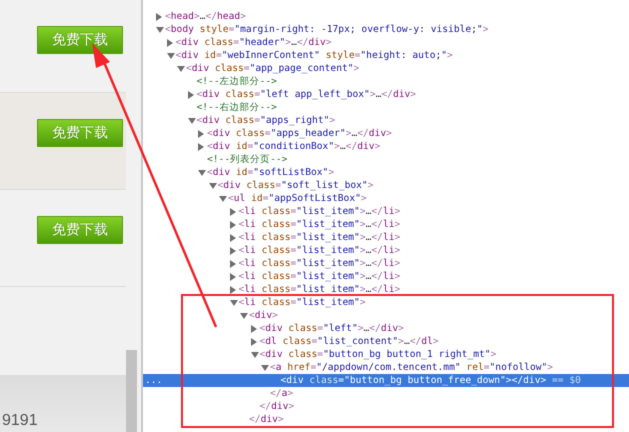 The height and width of the screenshot is (432, 629). I want to click on element-tag-line: <div class="header">…</div>, so click(254, 42).